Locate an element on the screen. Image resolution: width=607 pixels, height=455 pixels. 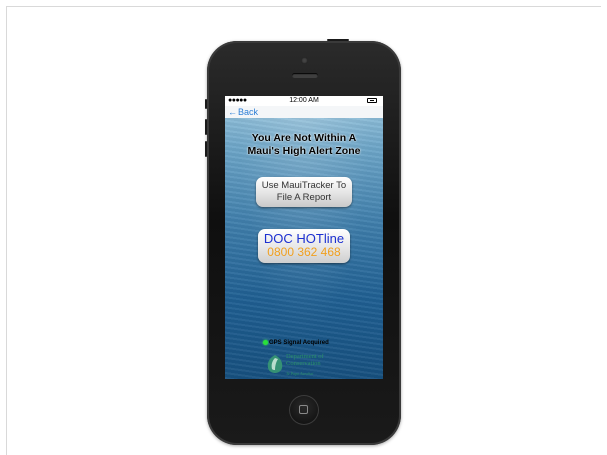
file-report-label-line-1: Use MauiTracker To is located at coordinates (304, 185).